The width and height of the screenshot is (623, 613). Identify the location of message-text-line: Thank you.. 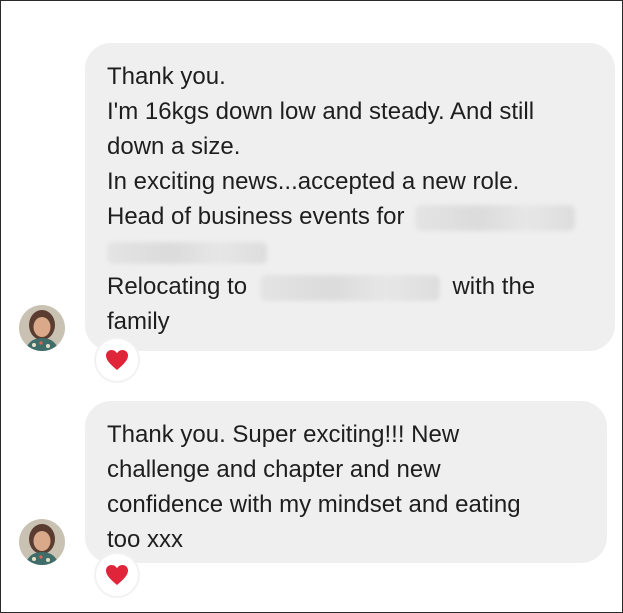
(166, 76).